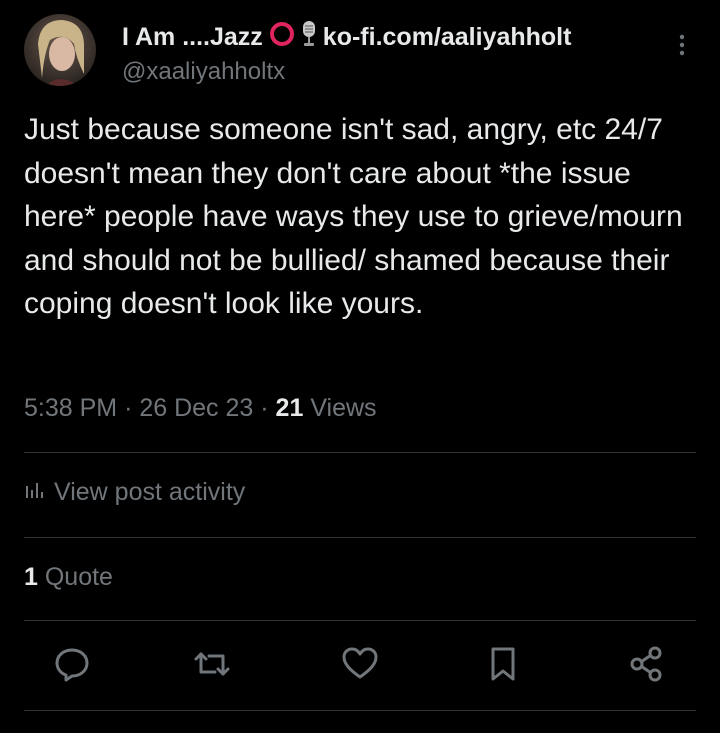 This screenshot has width=720, height=733. Describe the element at coordinates (309, 37) in the screenshot. I see `microphone-icon` at that location.